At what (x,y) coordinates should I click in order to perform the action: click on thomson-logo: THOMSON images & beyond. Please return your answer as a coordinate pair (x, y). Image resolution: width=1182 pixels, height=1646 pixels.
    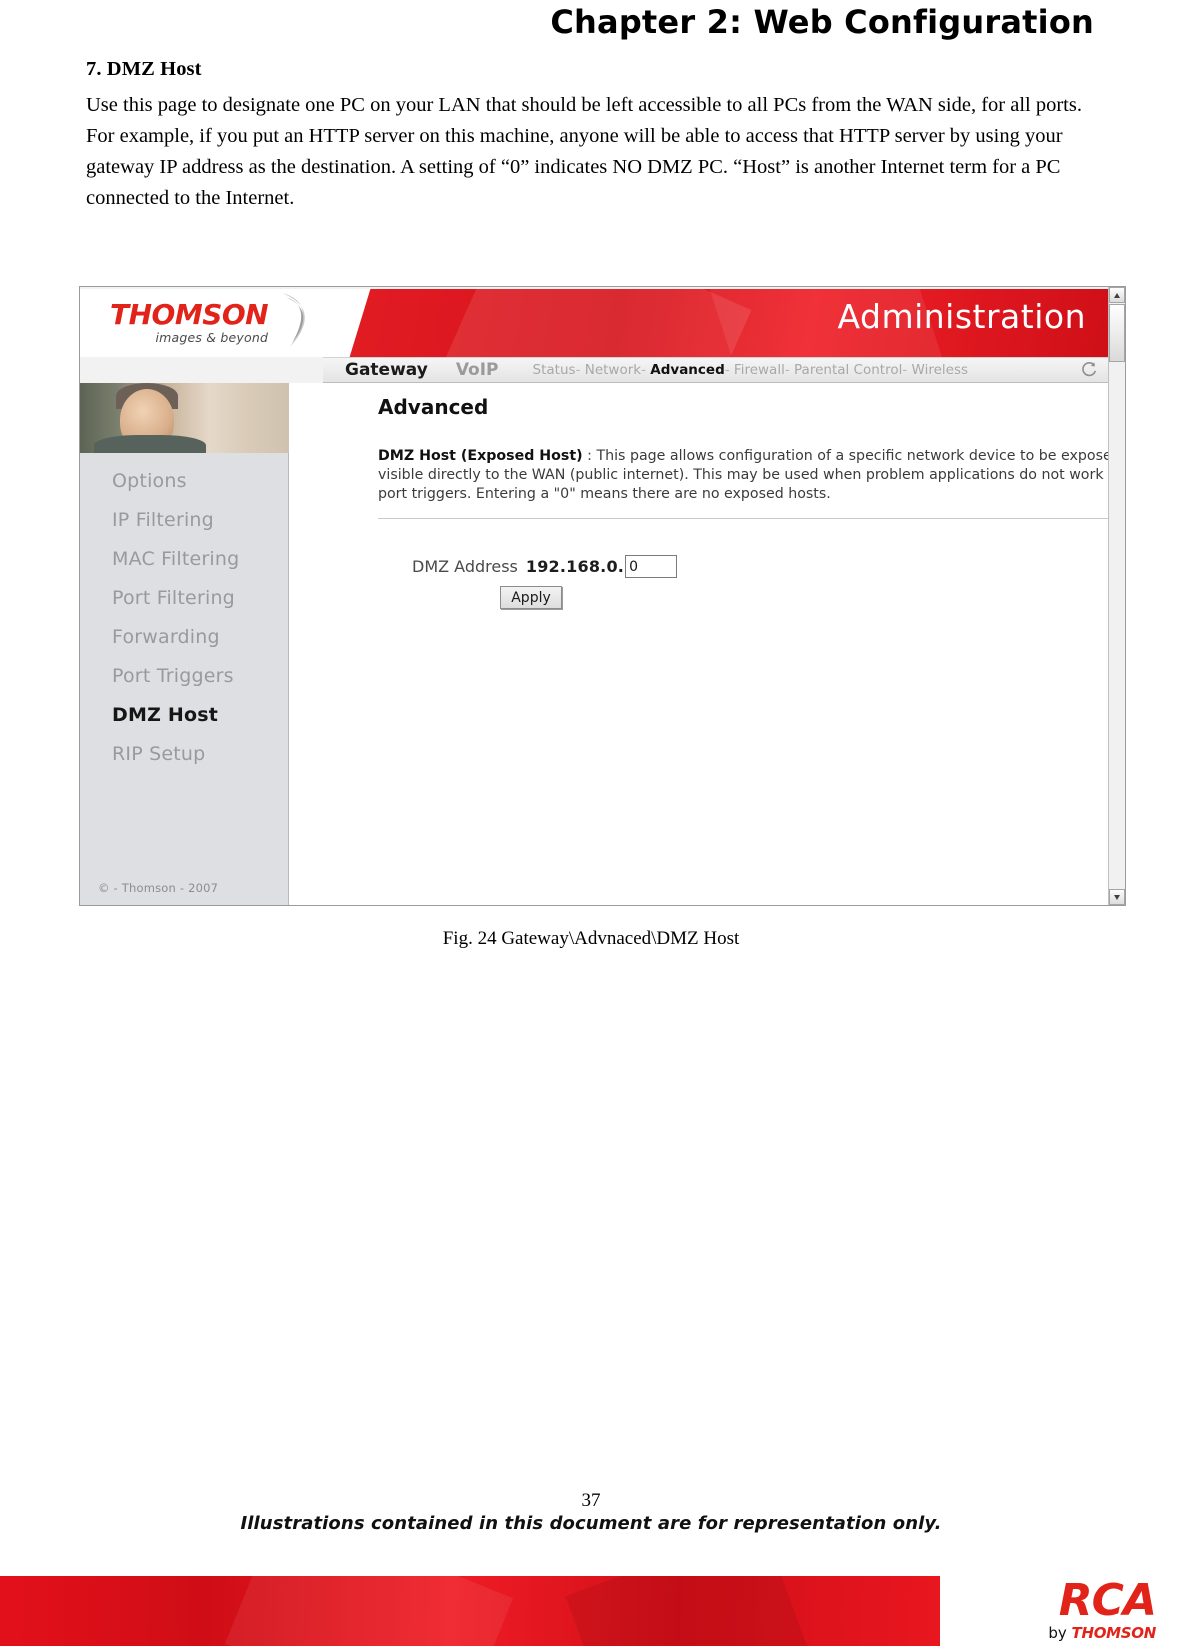
    Looking at the image, I should click on (189, 322).